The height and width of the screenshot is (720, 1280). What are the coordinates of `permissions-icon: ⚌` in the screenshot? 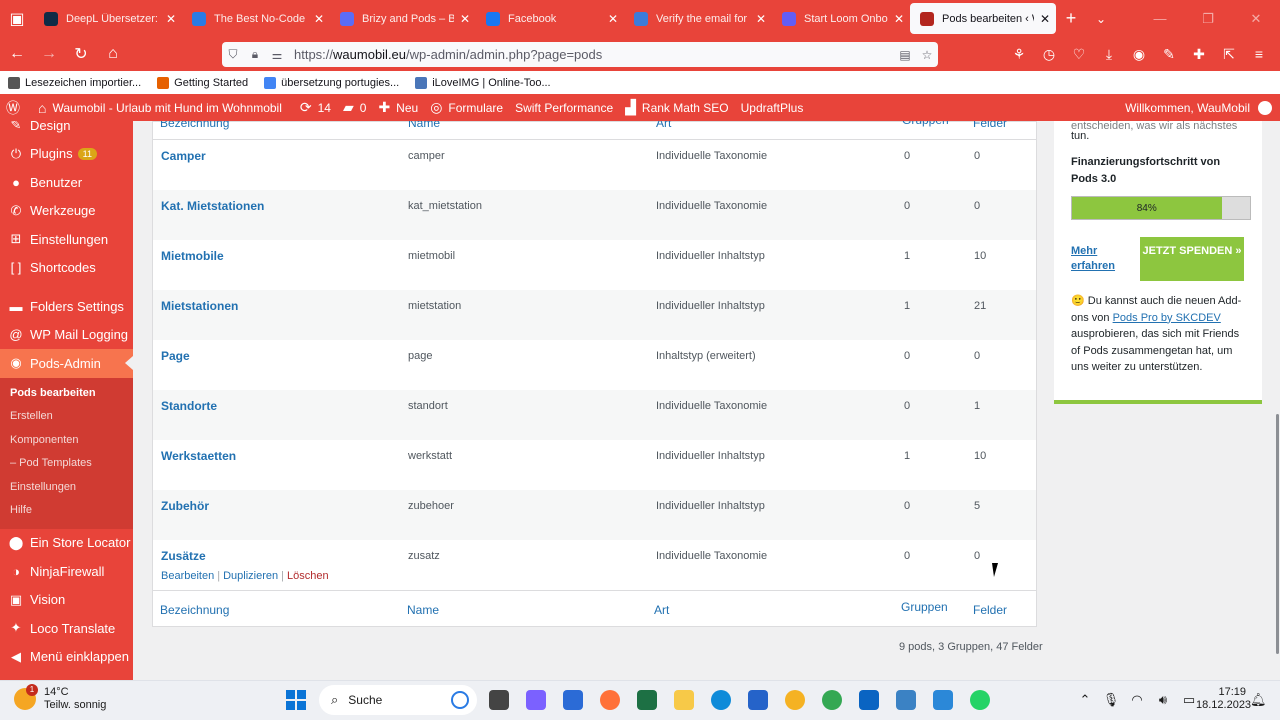 It's located at (277, 55).